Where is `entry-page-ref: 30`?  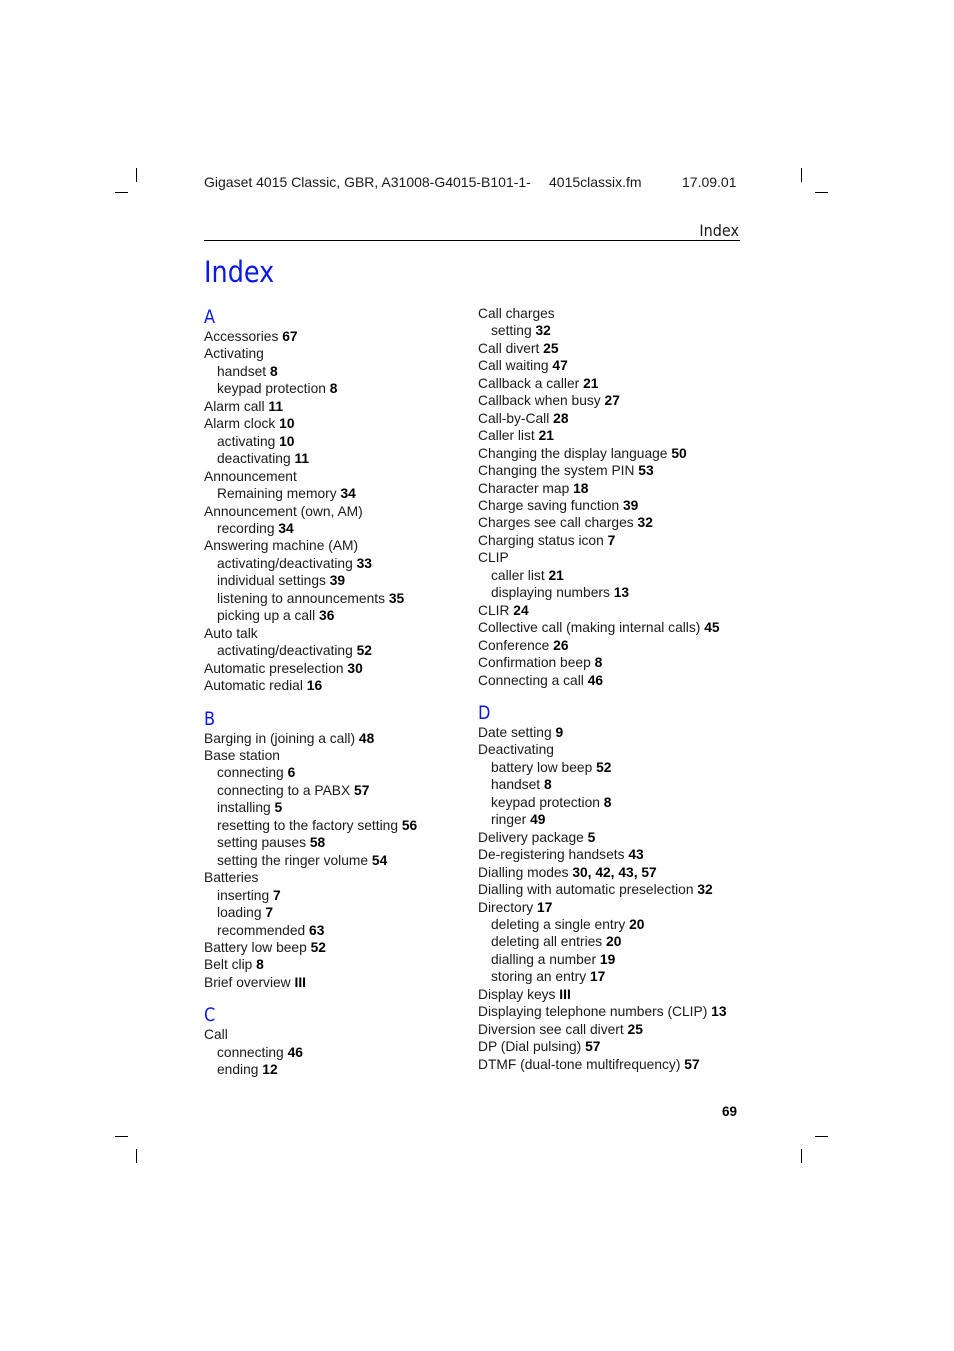
entry-page-ref: 30 is located at coordinates (354, 668).